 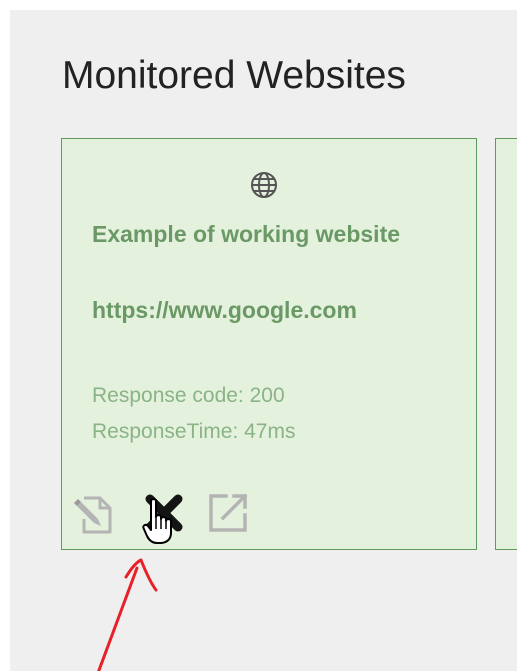 I want to click on globe-icon, so click(x=264, y=185).